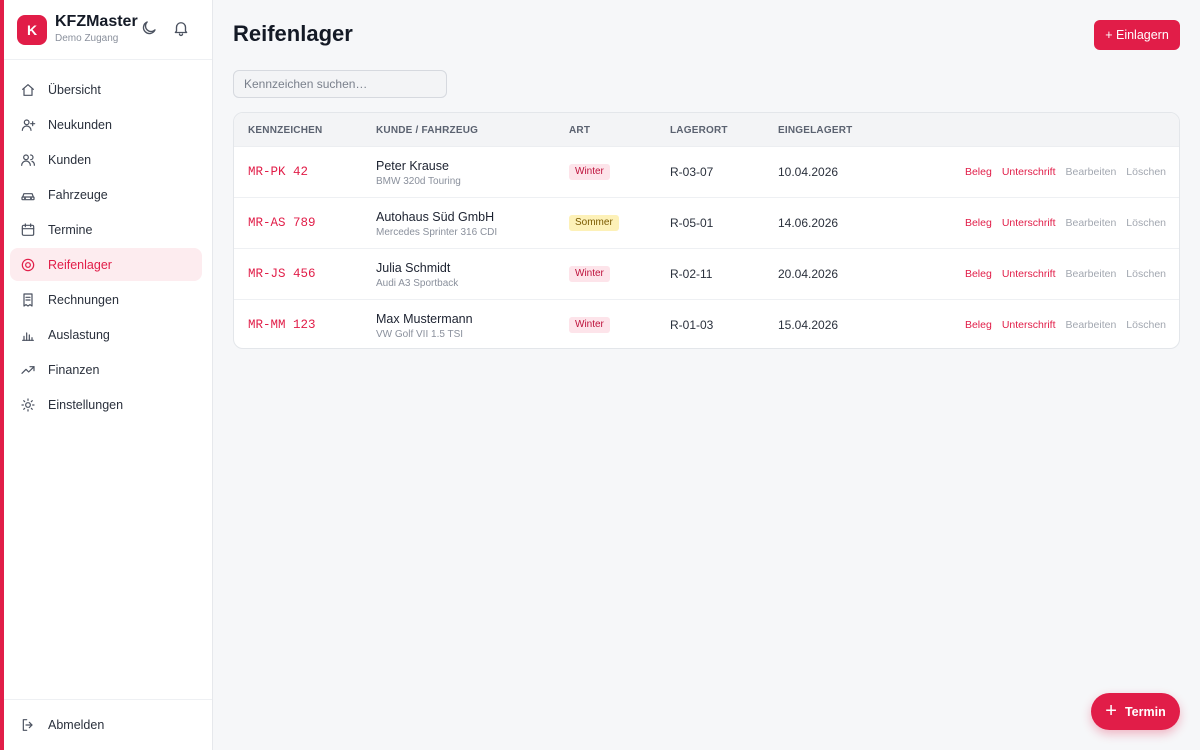 The height and width of the screenshot is (750, 1200). I want to click on sidebar-item-einstellungen: Einstellungen, so click(106, 404).